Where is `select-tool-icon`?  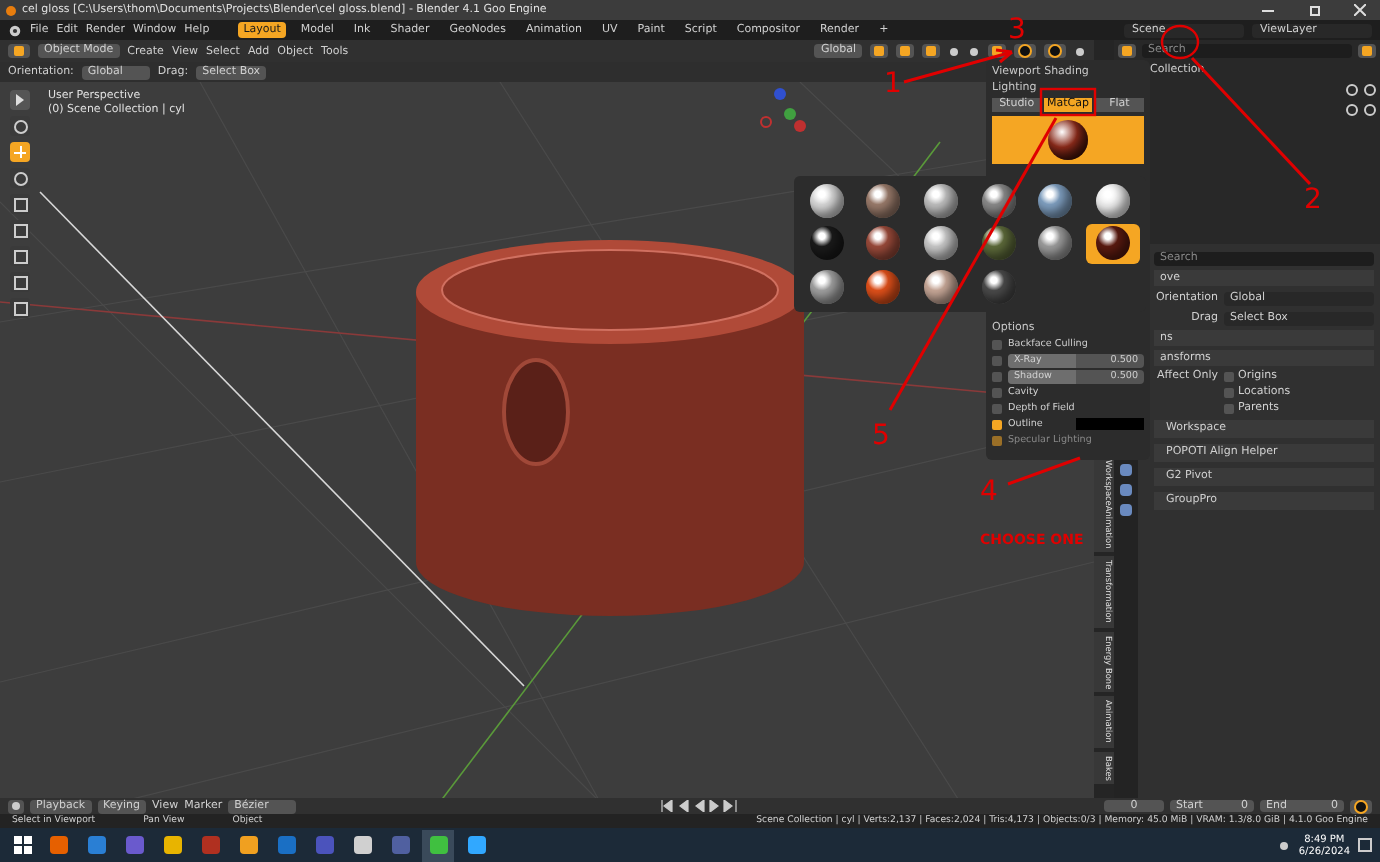 select-tool-icon is located at coordinates (20, 100).